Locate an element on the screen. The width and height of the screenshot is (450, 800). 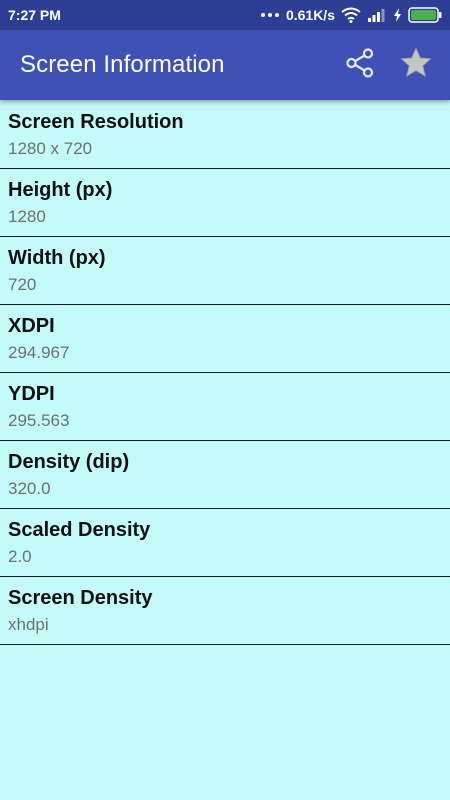
item-label: Height (px) is located at coordinates (60, 190).